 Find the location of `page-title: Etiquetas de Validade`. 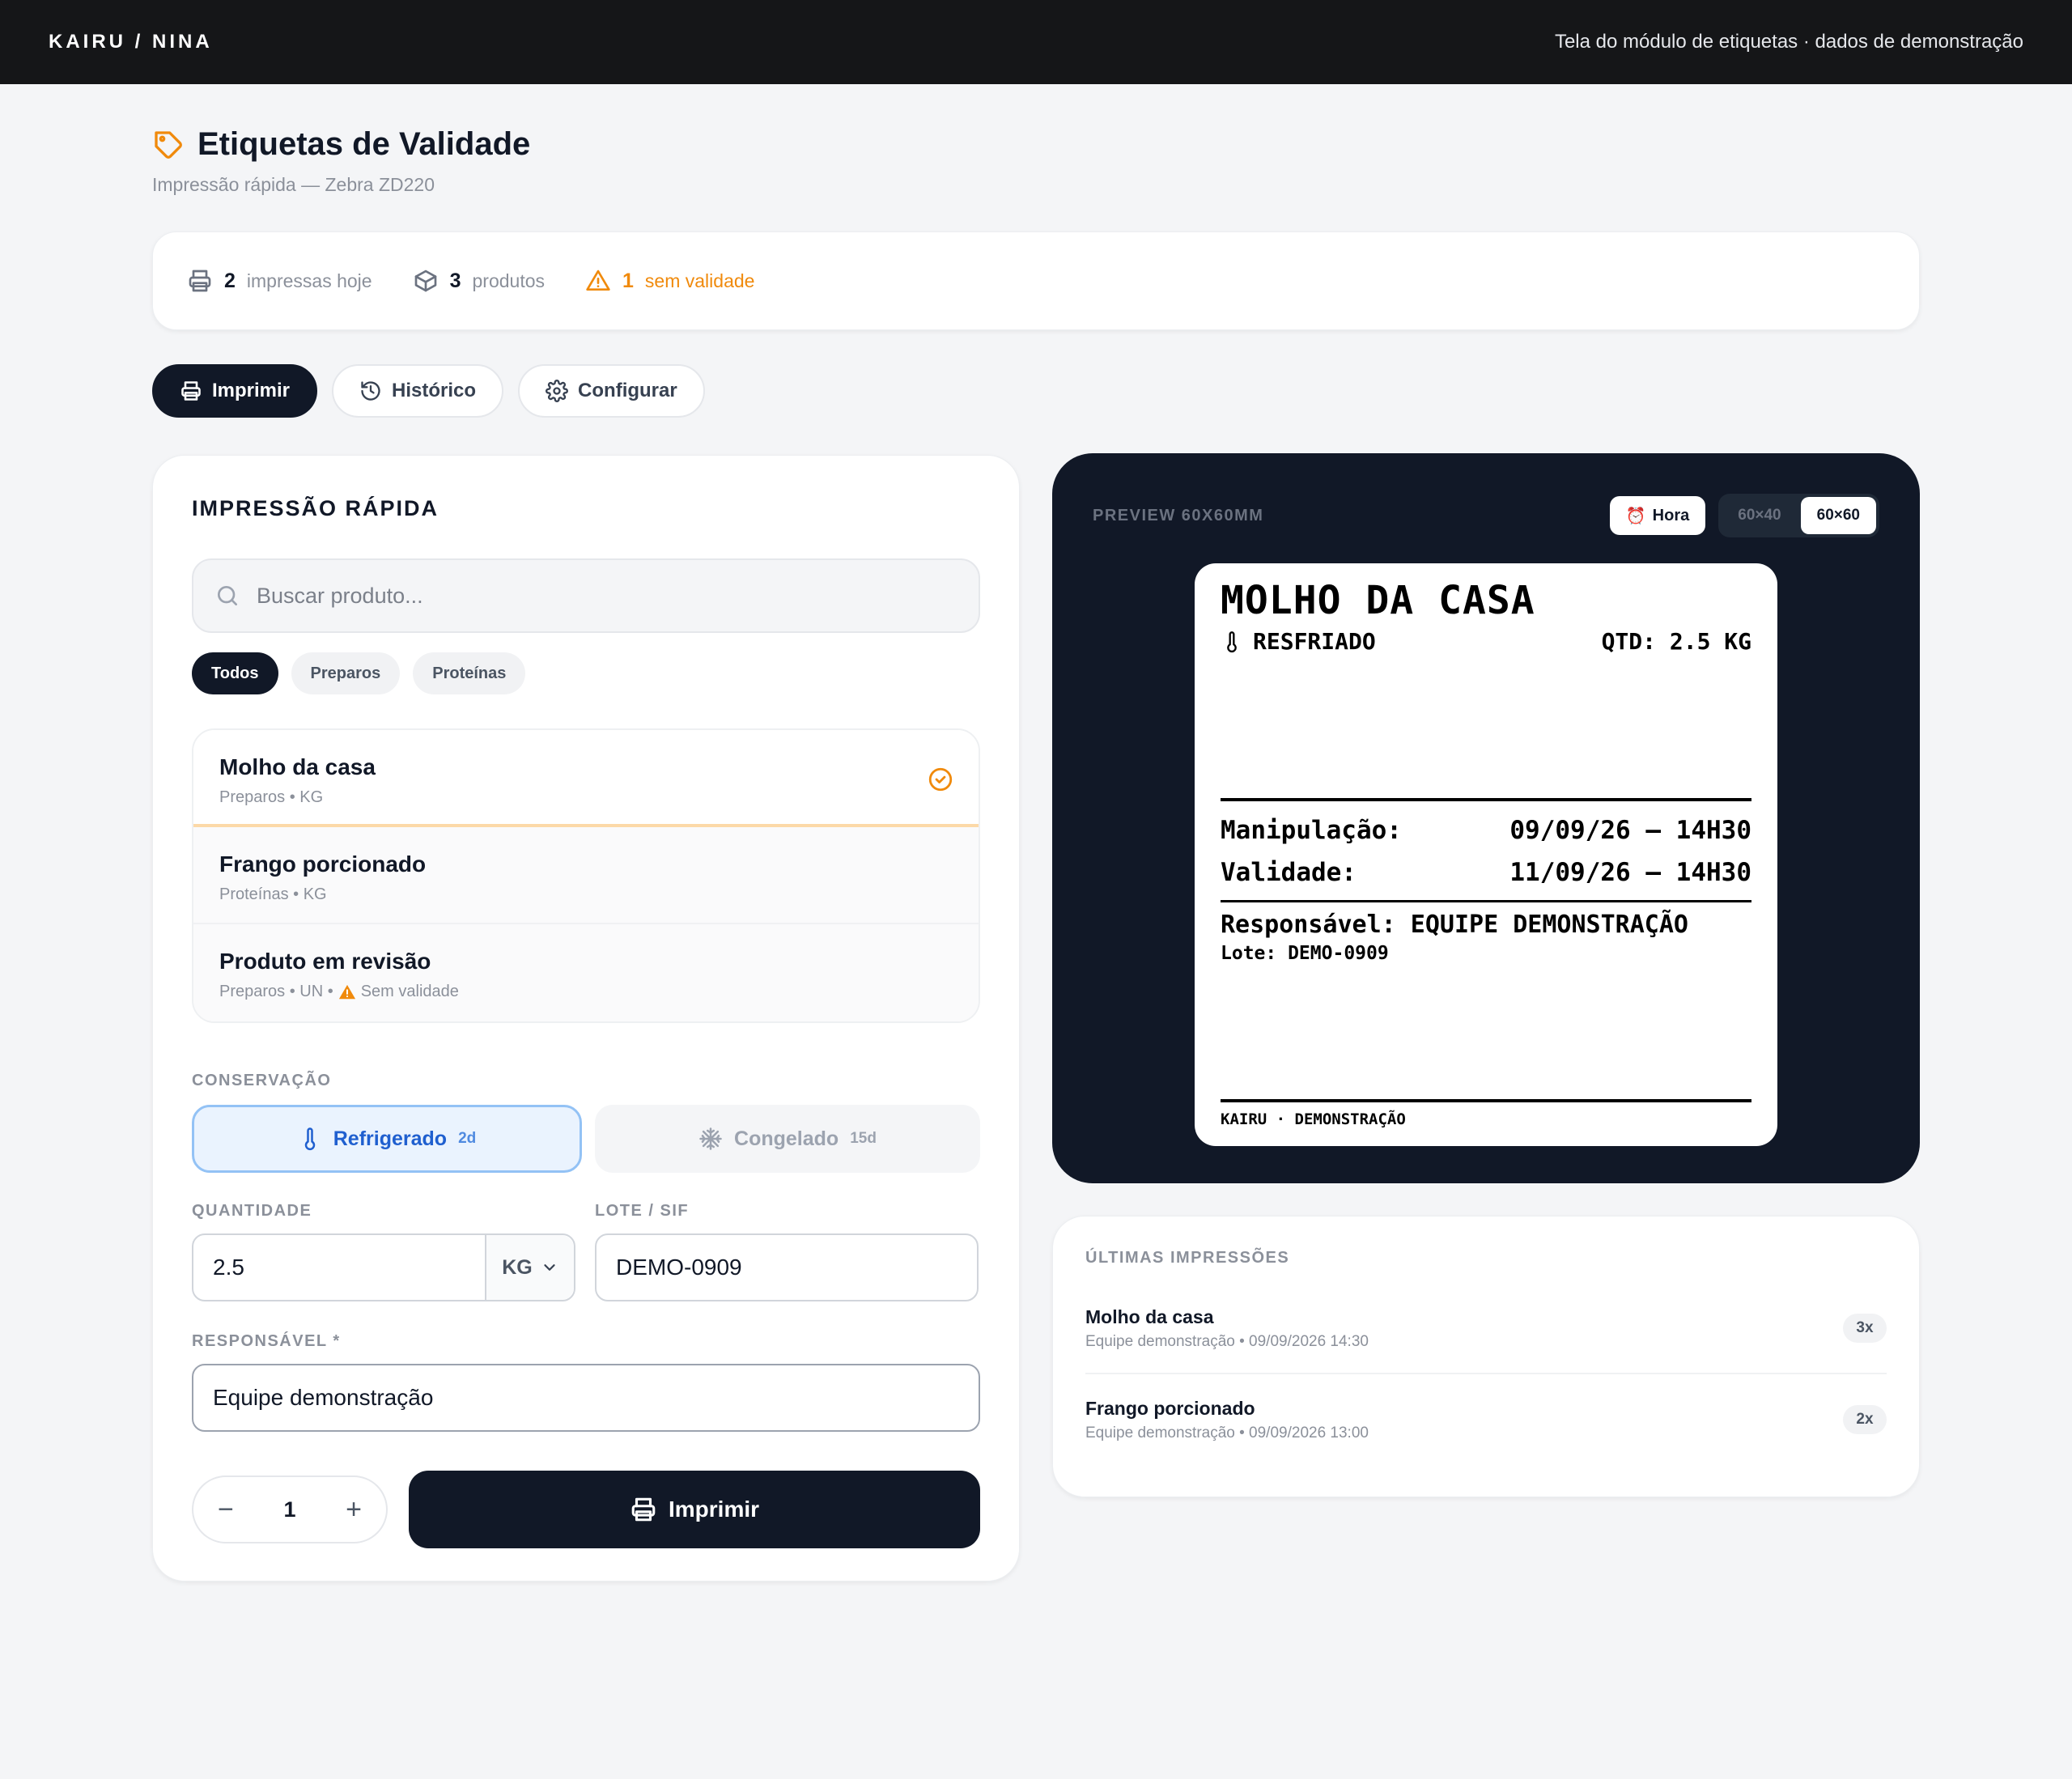

page-title: Etiquetas de Validade is located at coordinates (364, 144).